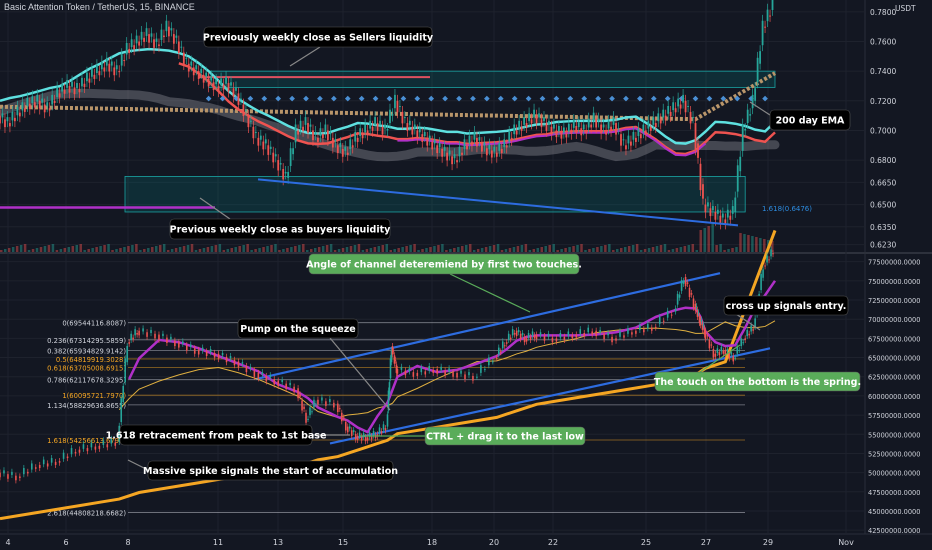 This screenshot has width=932, height=550. I want to click on fib-ext-label: 1.618(0.6476), so click(787, 209).